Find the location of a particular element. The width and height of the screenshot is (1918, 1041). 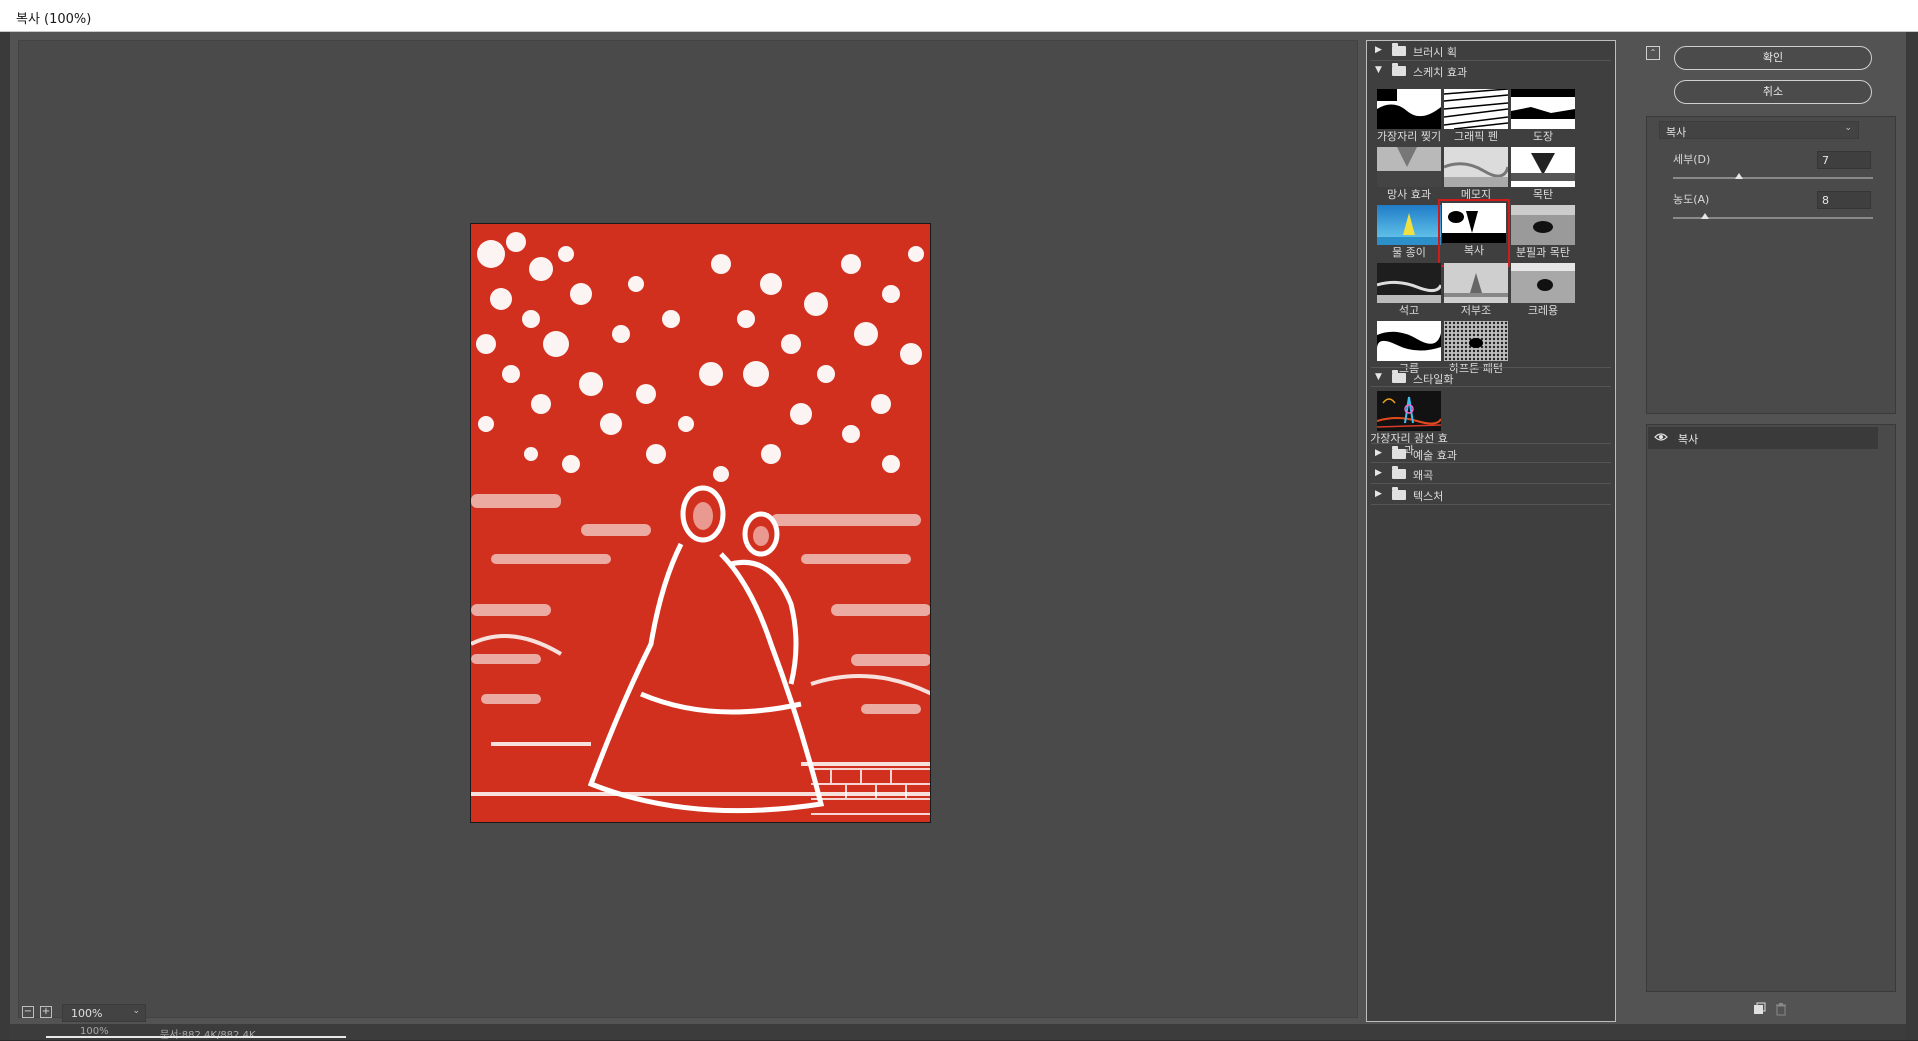

folder-sketch: ▼ 스케치 효과 is located at coordinates (1491, 71).